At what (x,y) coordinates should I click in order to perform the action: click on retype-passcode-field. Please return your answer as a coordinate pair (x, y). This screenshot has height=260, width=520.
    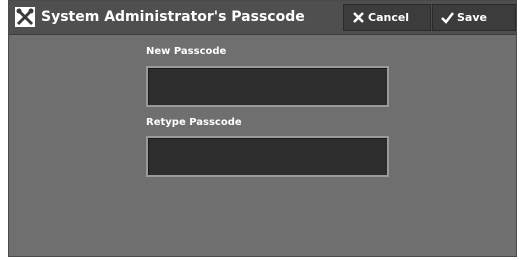
    Looking at the image, I should click on (267, 156).